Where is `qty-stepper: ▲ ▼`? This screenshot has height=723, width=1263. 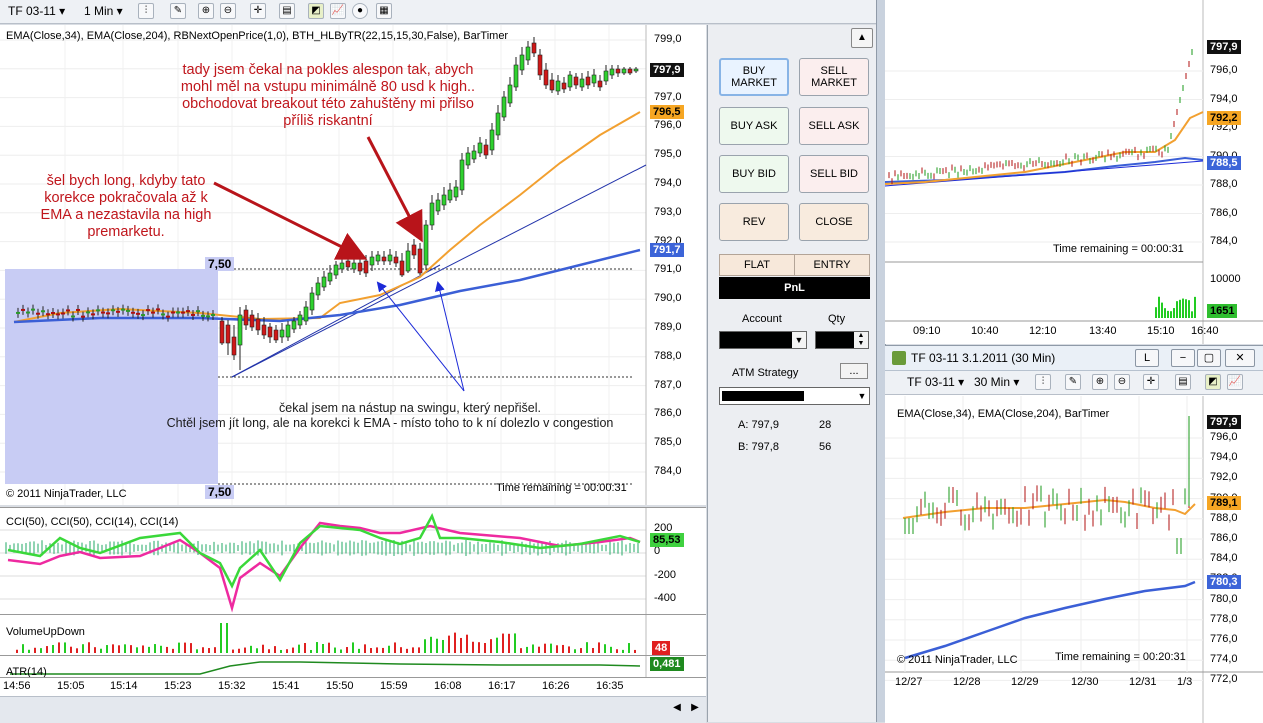
qty-stepper: ▲ ▼ is located at coordinates (842, 340).